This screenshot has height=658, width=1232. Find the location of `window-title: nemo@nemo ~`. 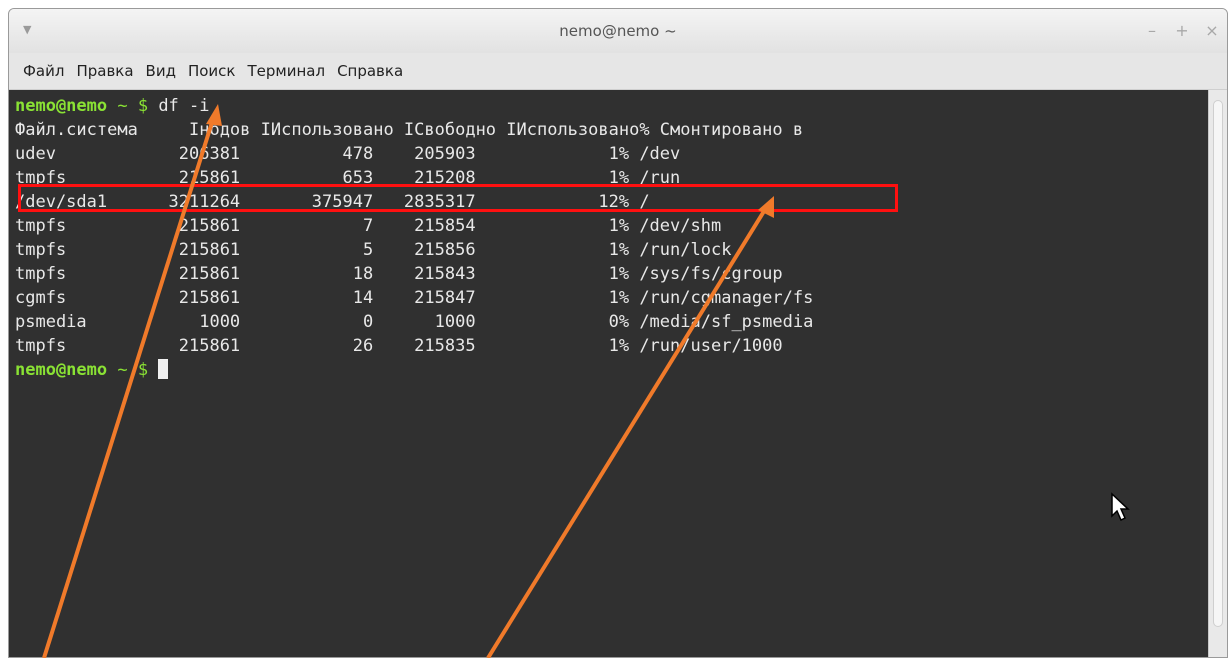

window-title: nemo@nemo ~ is located at coordinates (618, 31).